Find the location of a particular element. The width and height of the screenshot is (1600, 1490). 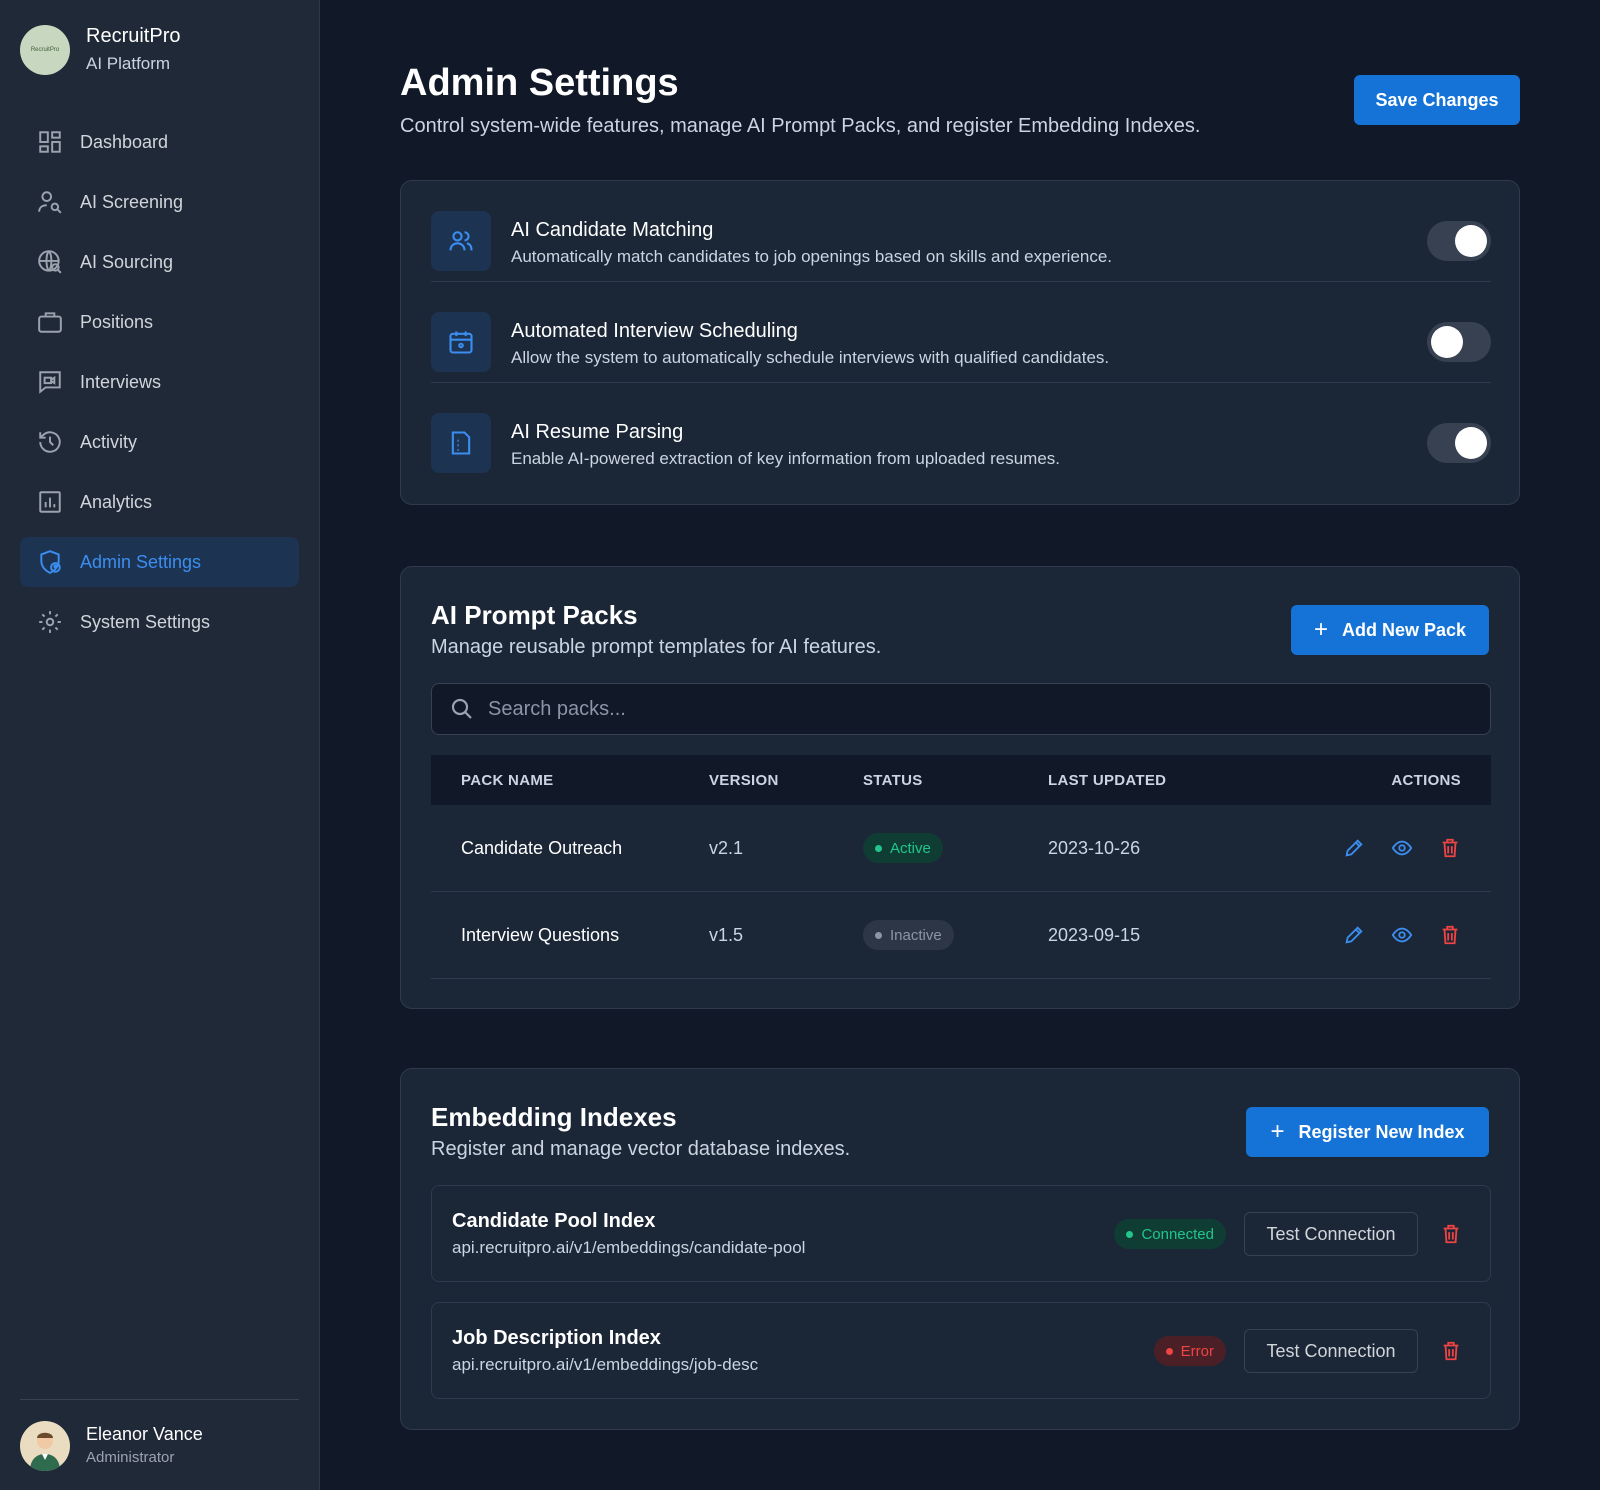

column-header-status: STATUS is located at coordinates (893, 780).